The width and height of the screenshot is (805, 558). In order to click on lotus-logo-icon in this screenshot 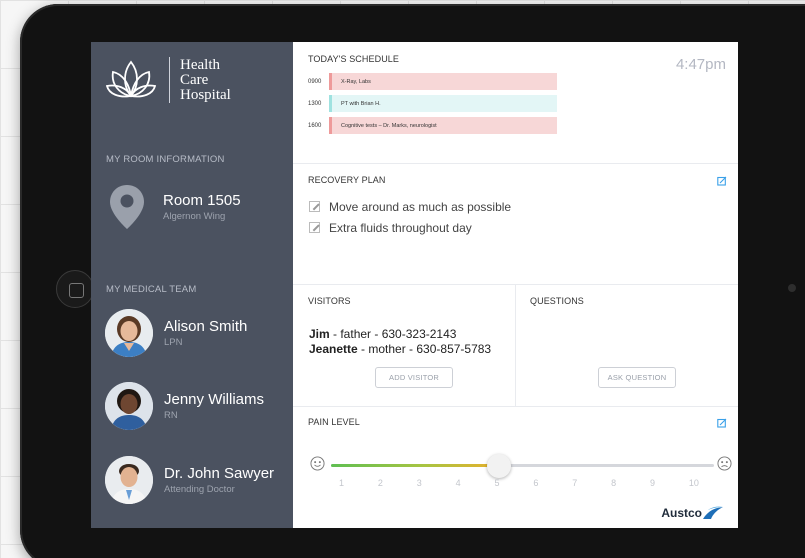, I will do `click(131, 79)`.